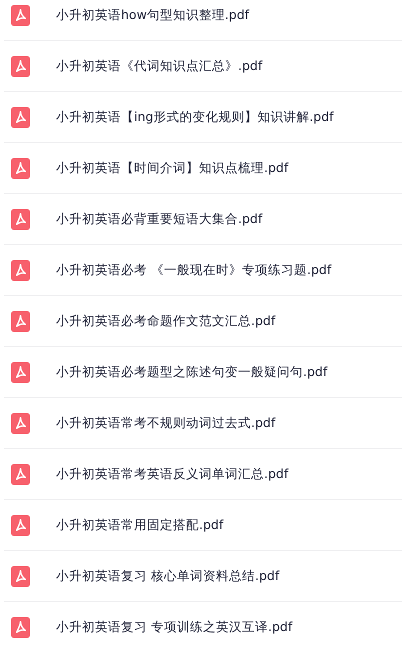 This screenshot has height=650, width=402. What do you see at coordinates (140, 525) in the screenshot?
I see `file-name: 小升初英语常用固定搭配.pdf` at bounding box center [140, 525].